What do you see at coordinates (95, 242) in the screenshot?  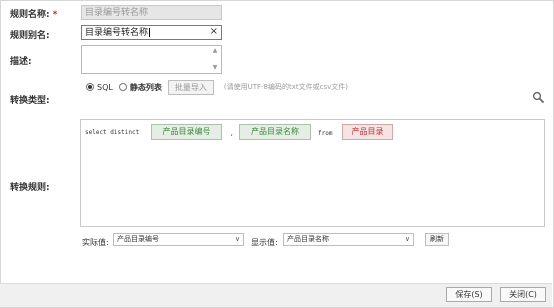 I see `actual-value-label: 实际值:` at bounding box center [95, 242].